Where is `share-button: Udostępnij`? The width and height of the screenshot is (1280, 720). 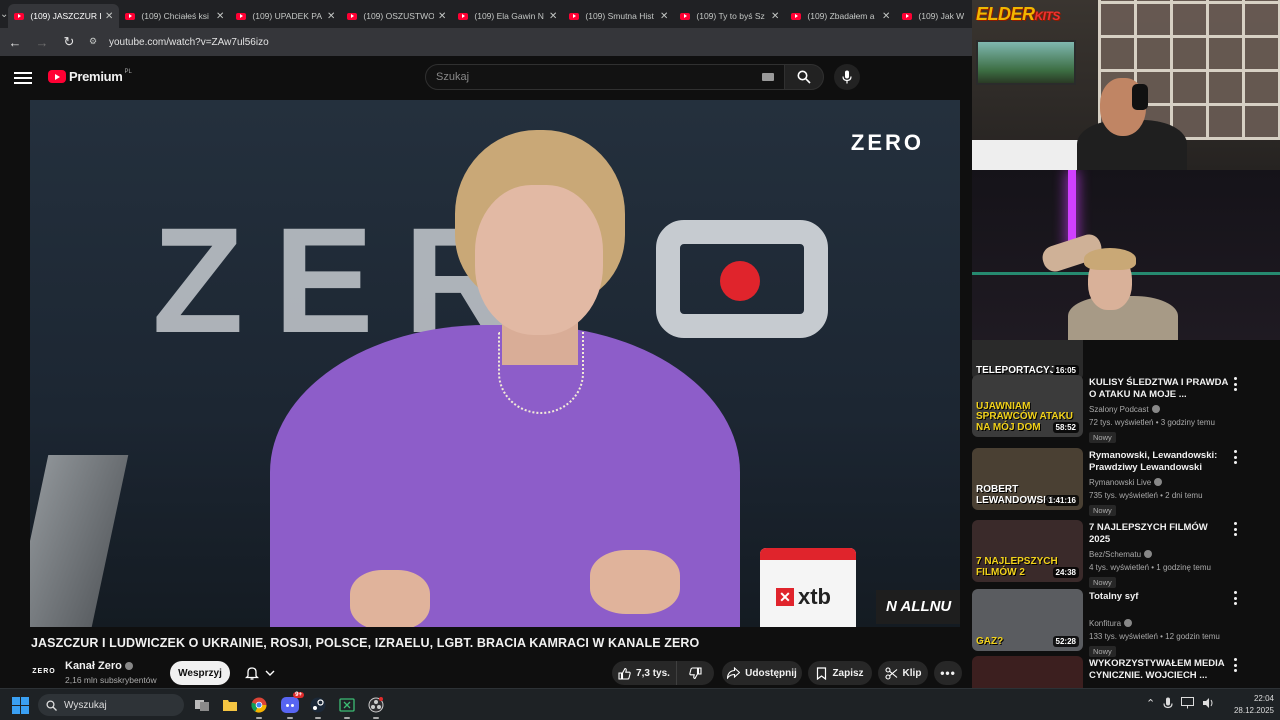 share-button: Udostępnij is located at coordinates (762, 673).